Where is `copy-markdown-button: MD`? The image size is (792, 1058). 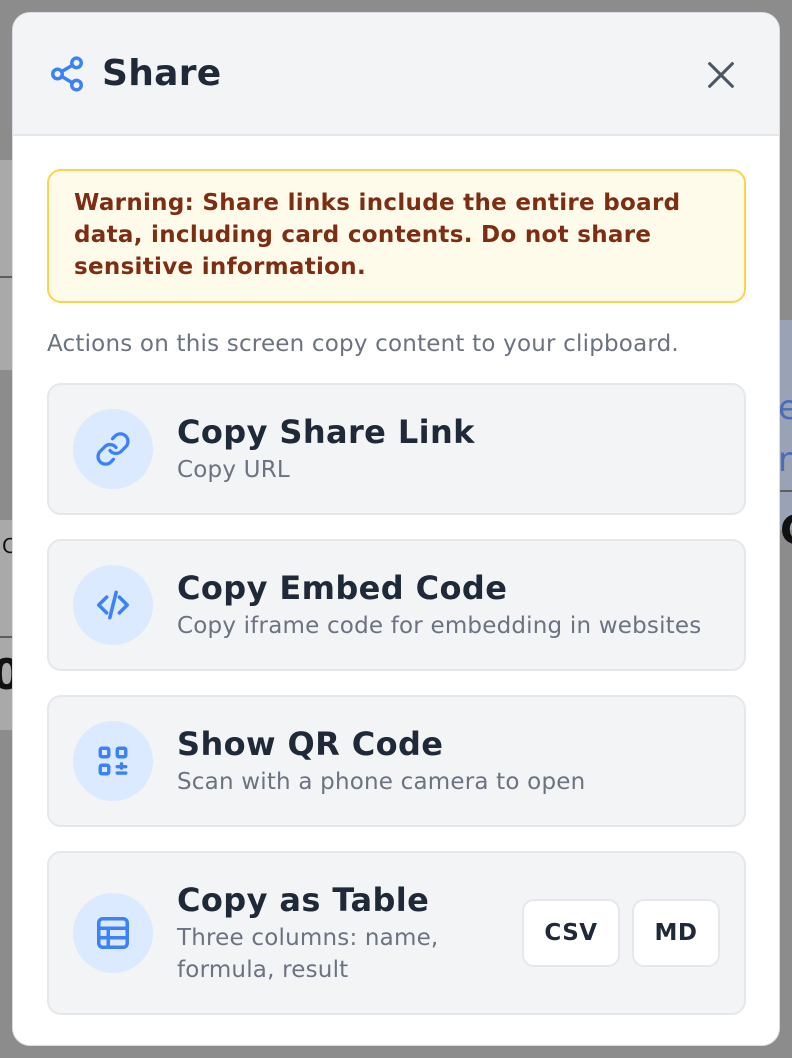 copy-markdown-button: MD is located at coordinates (676, 933).